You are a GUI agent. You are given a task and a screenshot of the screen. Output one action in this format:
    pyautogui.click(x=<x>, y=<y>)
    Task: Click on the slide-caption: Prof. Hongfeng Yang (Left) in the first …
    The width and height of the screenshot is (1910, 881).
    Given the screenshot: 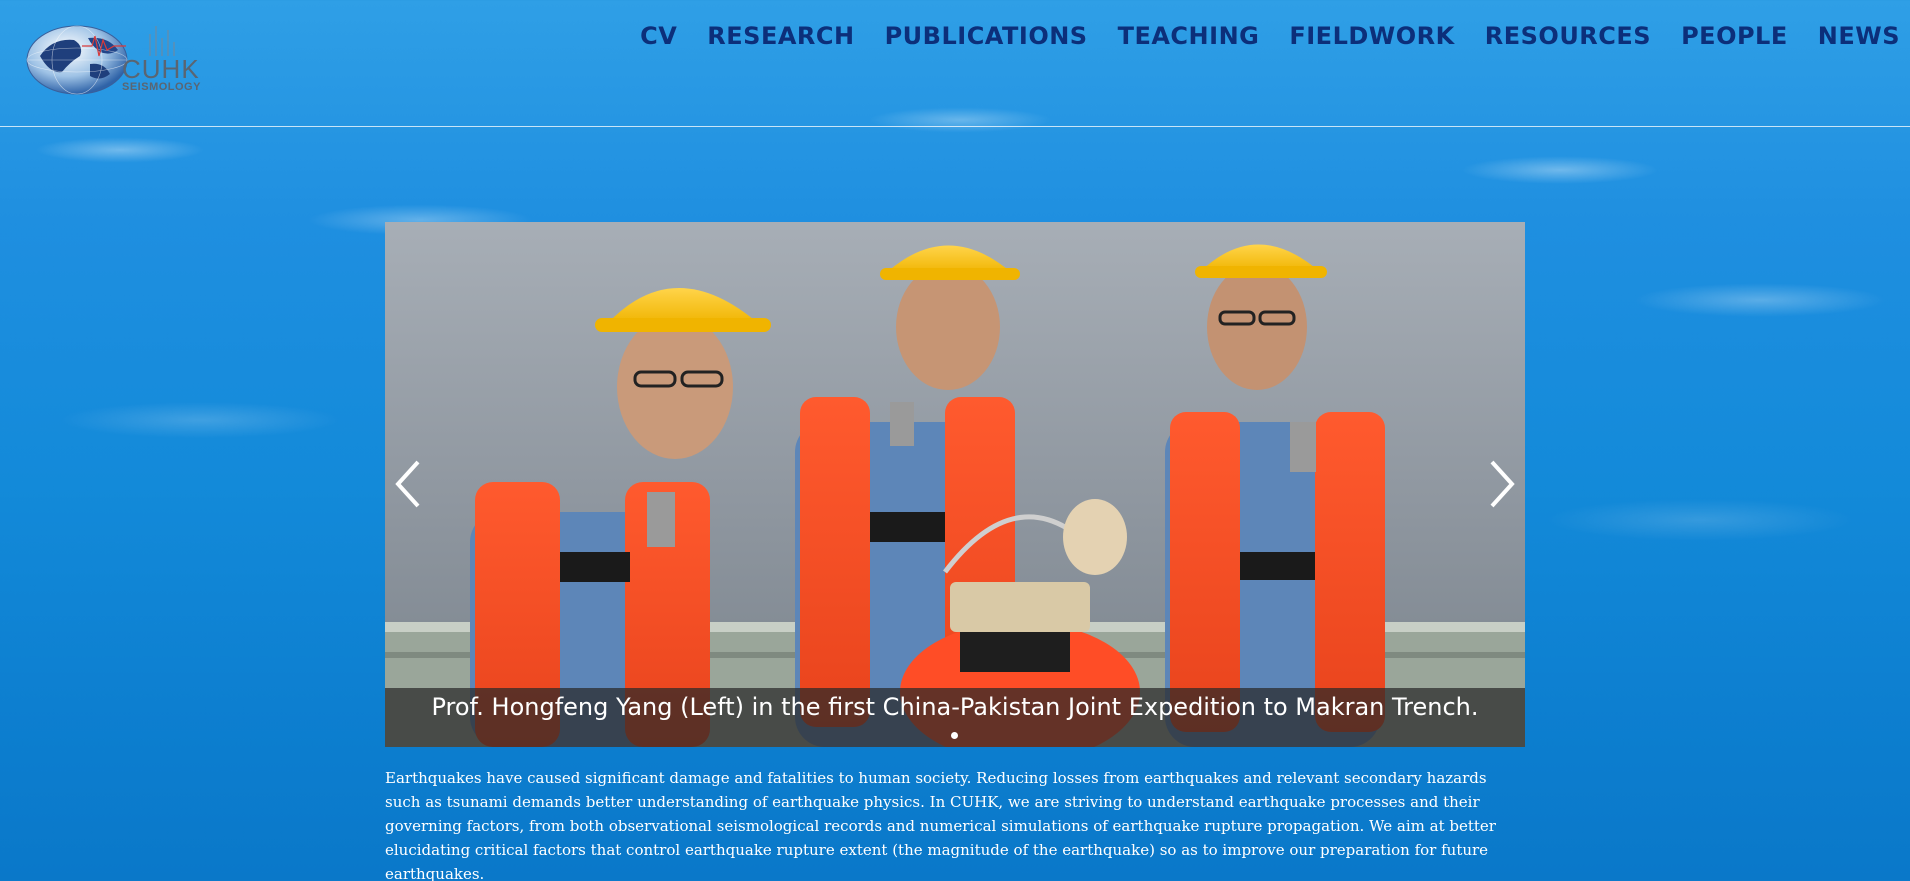 What is the action you would take?
    pyautogui.click(x=955, y=707)
    